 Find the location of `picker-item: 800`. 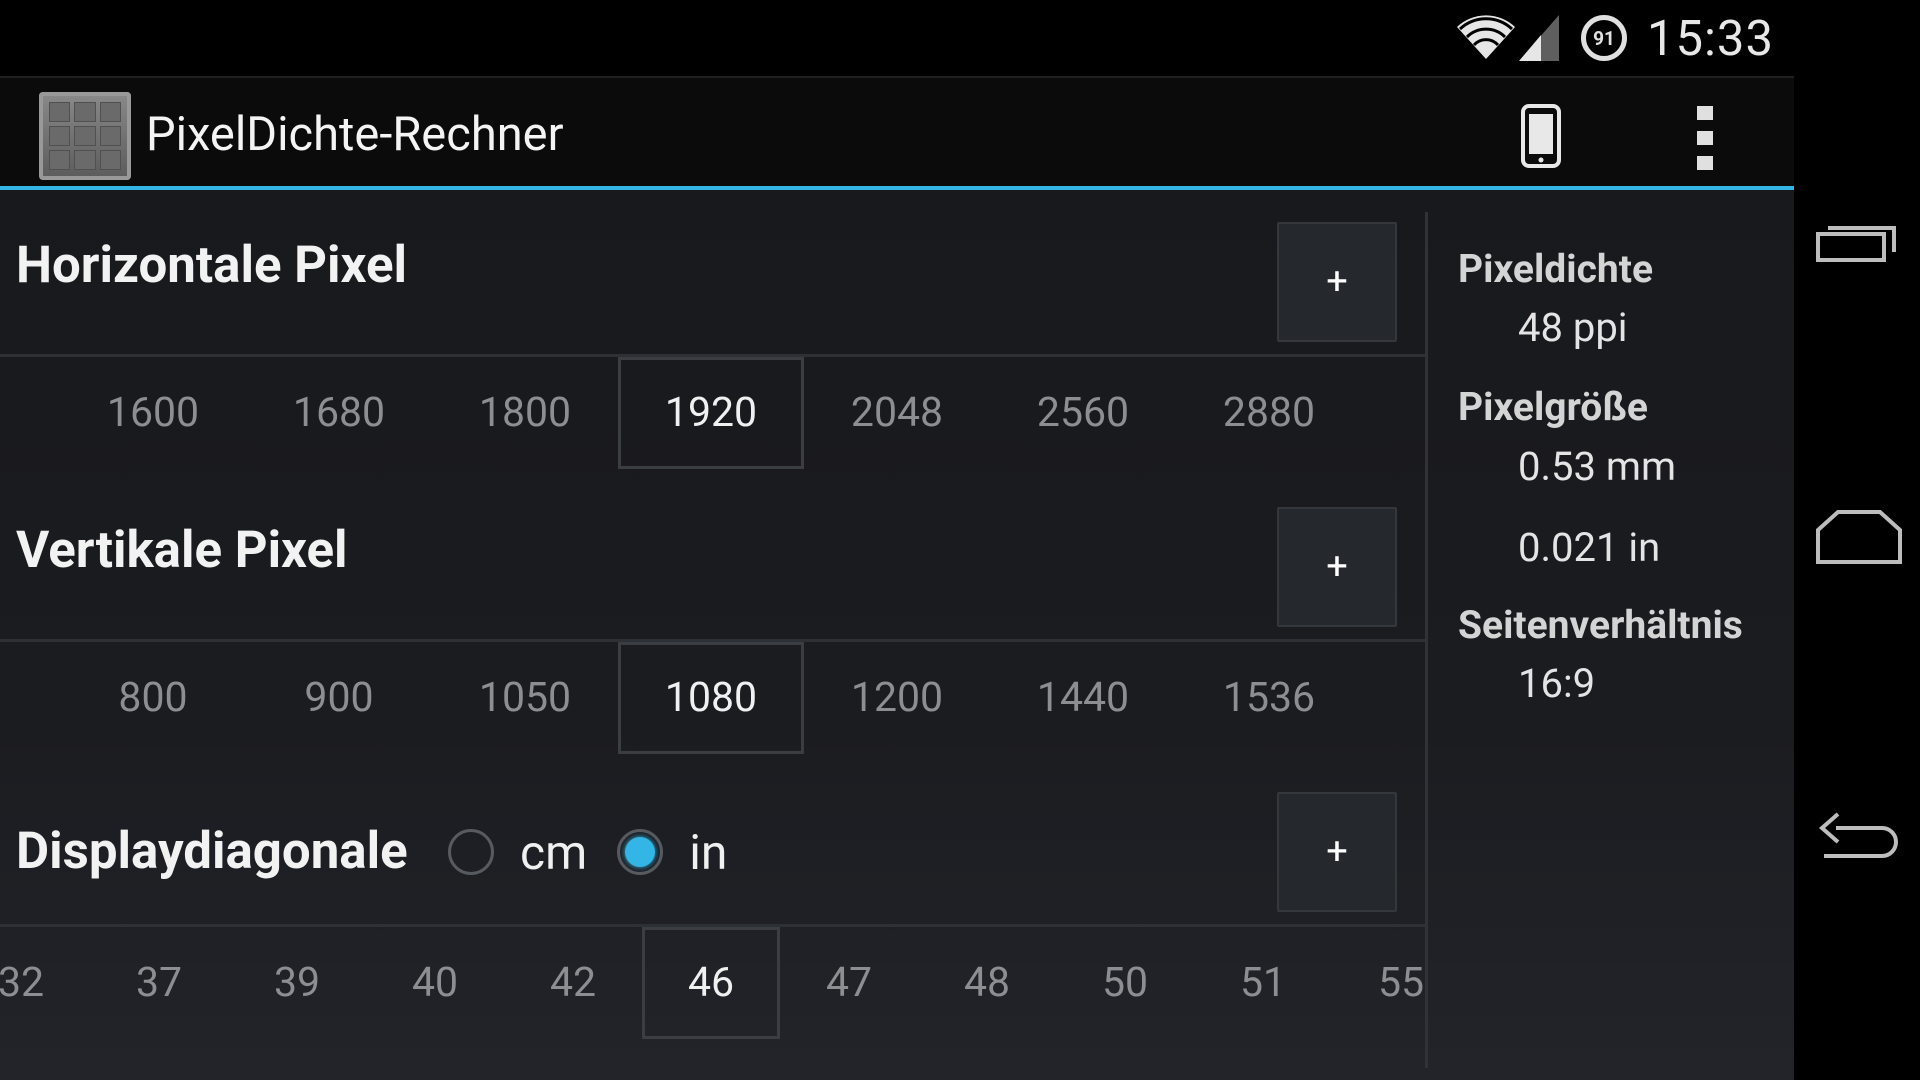

picker-item: 800 is located at coordinates (153, 698).